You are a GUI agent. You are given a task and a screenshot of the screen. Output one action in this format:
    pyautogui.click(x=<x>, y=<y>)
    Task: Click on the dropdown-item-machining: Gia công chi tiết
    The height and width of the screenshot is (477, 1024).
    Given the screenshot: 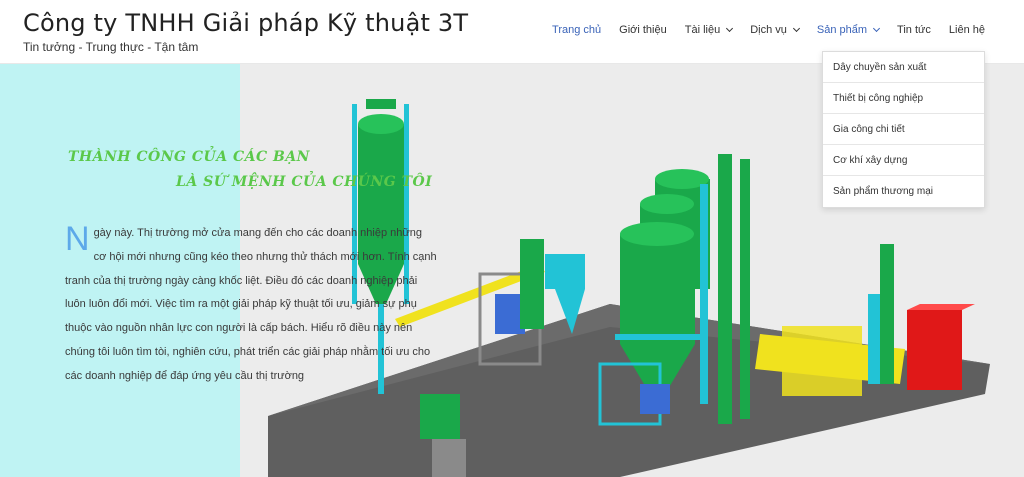 What is the action you would take?
    pyautogui.click(x=903, y=129)
    